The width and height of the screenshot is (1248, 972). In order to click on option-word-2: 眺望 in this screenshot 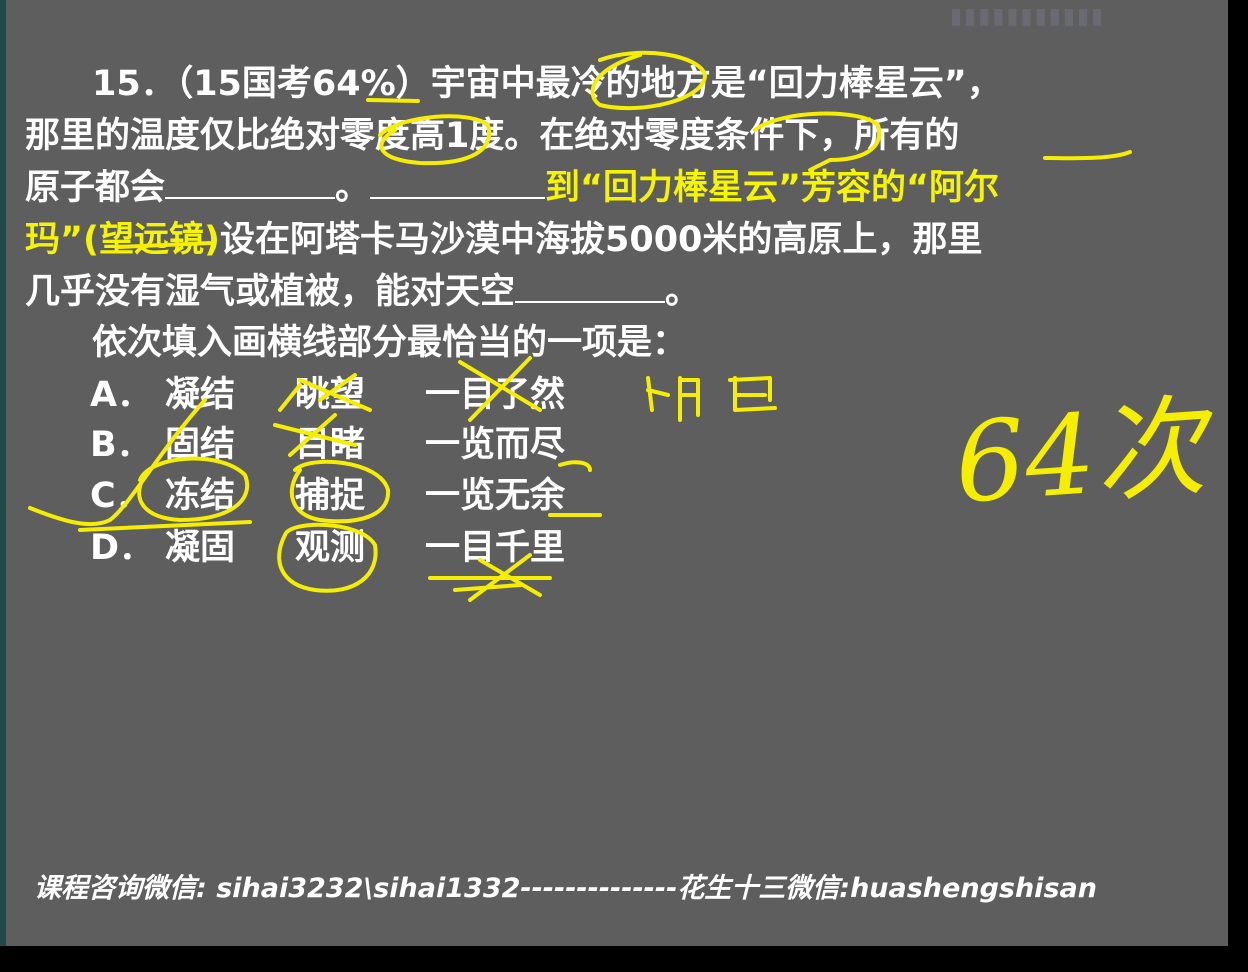, I will do `click(330, 395)`.